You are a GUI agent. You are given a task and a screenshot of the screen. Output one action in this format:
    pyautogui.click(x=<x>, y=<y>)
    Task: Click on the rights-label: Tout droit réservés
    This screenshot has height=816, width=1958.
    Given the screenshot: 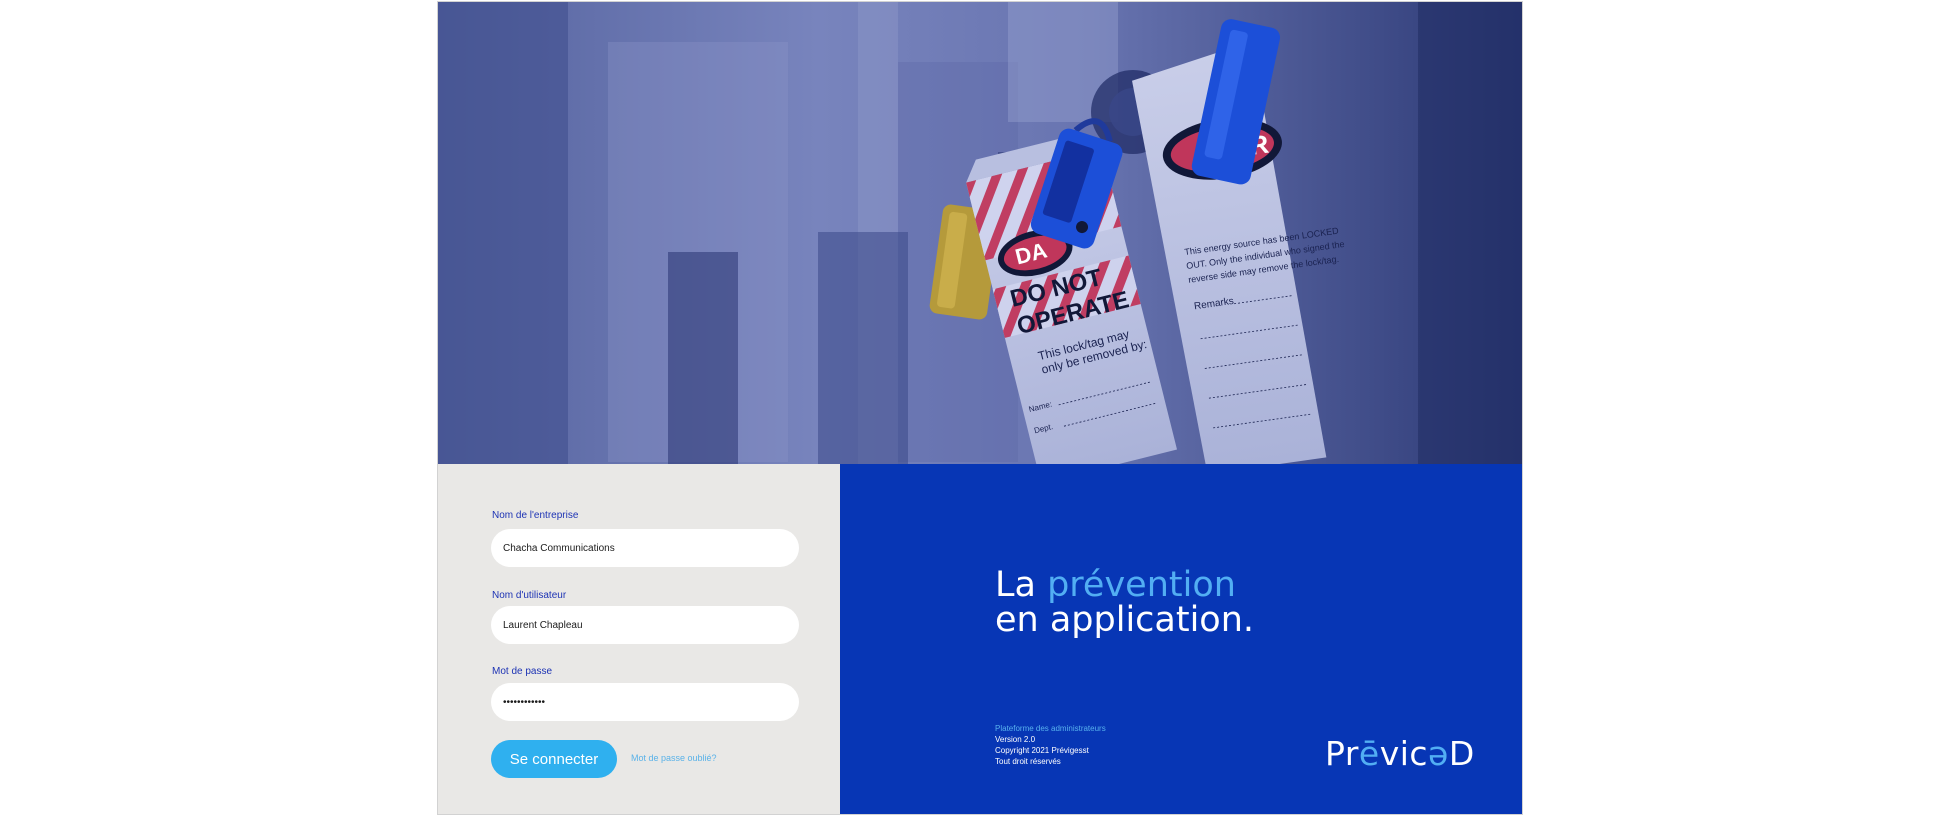 What is the action you would take?
    pyautogui.click(x=1028, y=761)
    